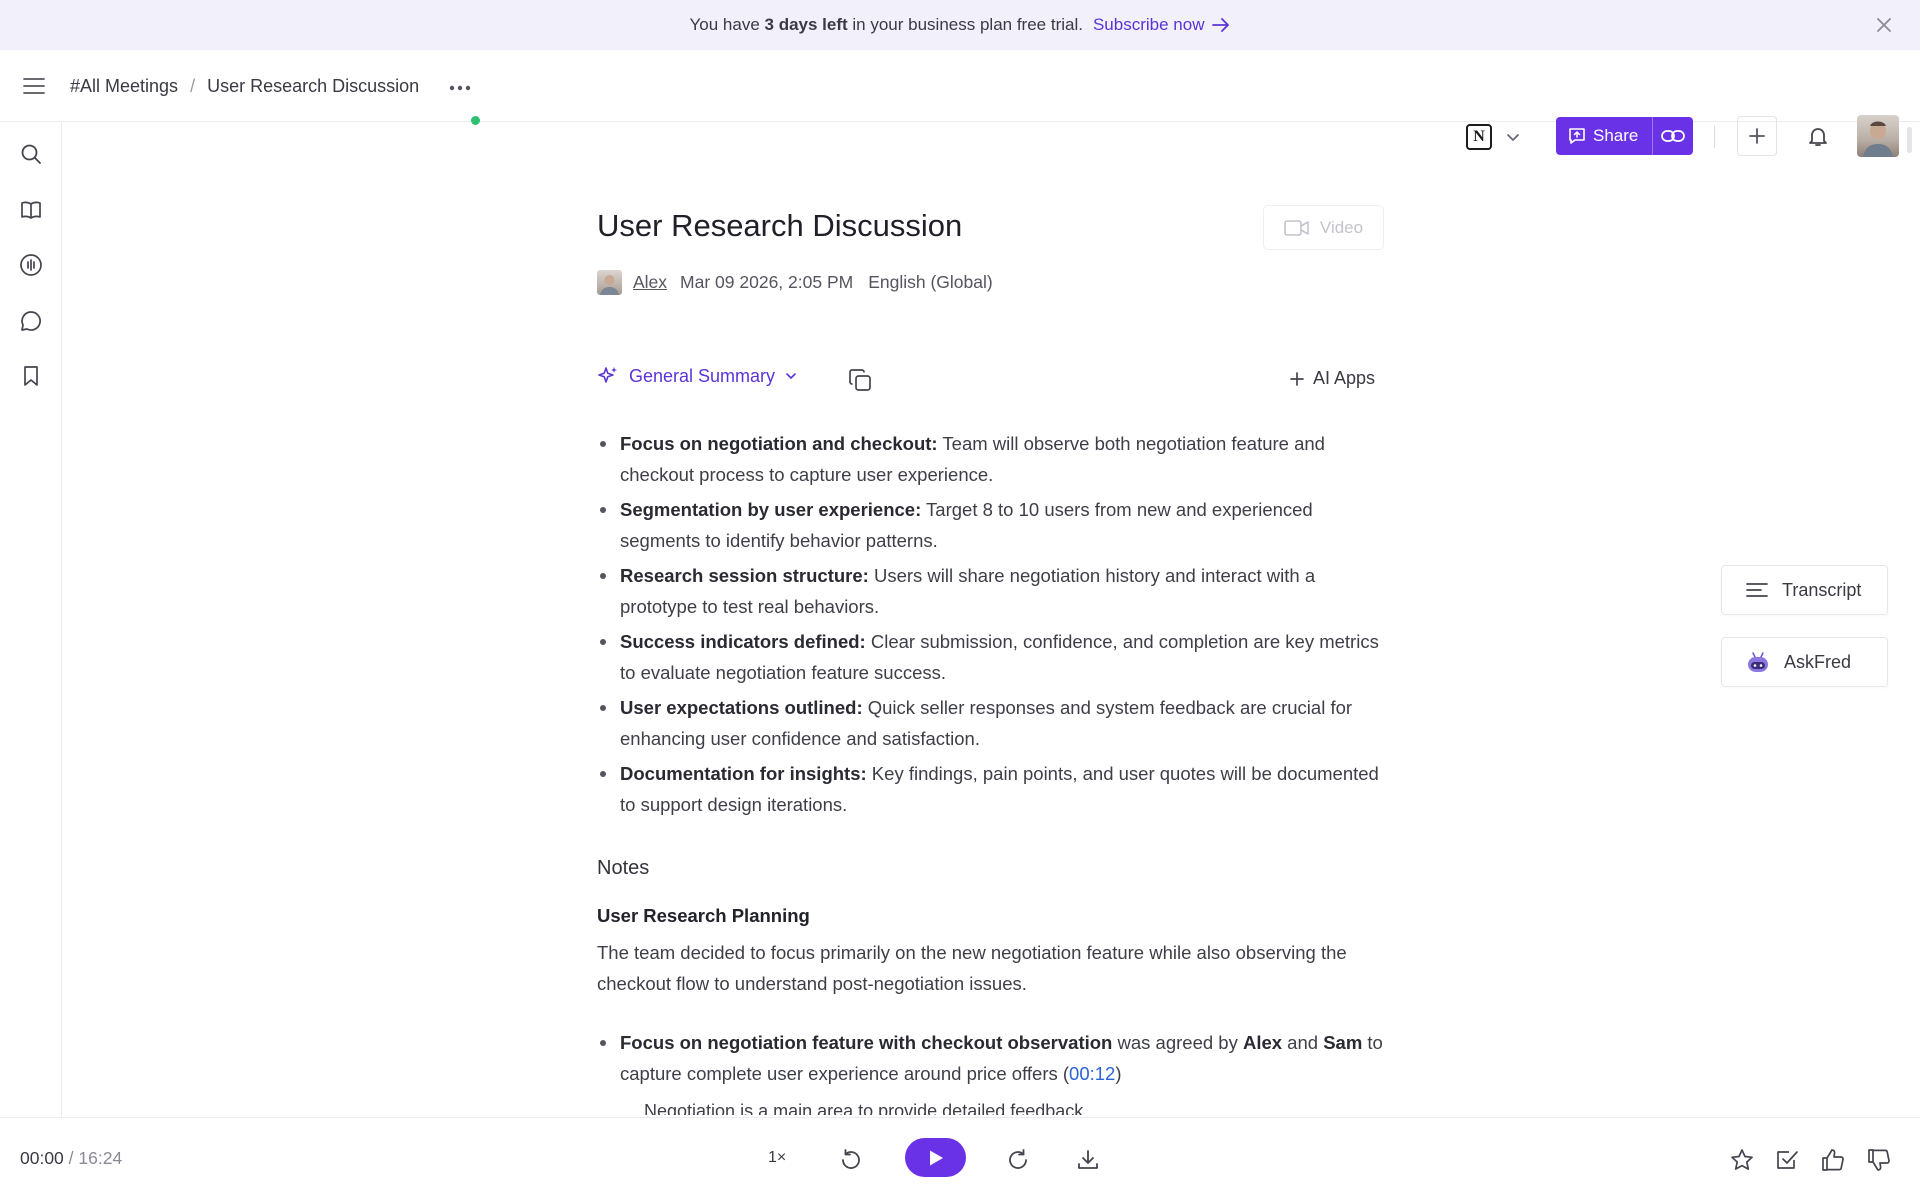 The image size is (1920, 1200). I want to click on sparkle-icon, so click(608, 376).